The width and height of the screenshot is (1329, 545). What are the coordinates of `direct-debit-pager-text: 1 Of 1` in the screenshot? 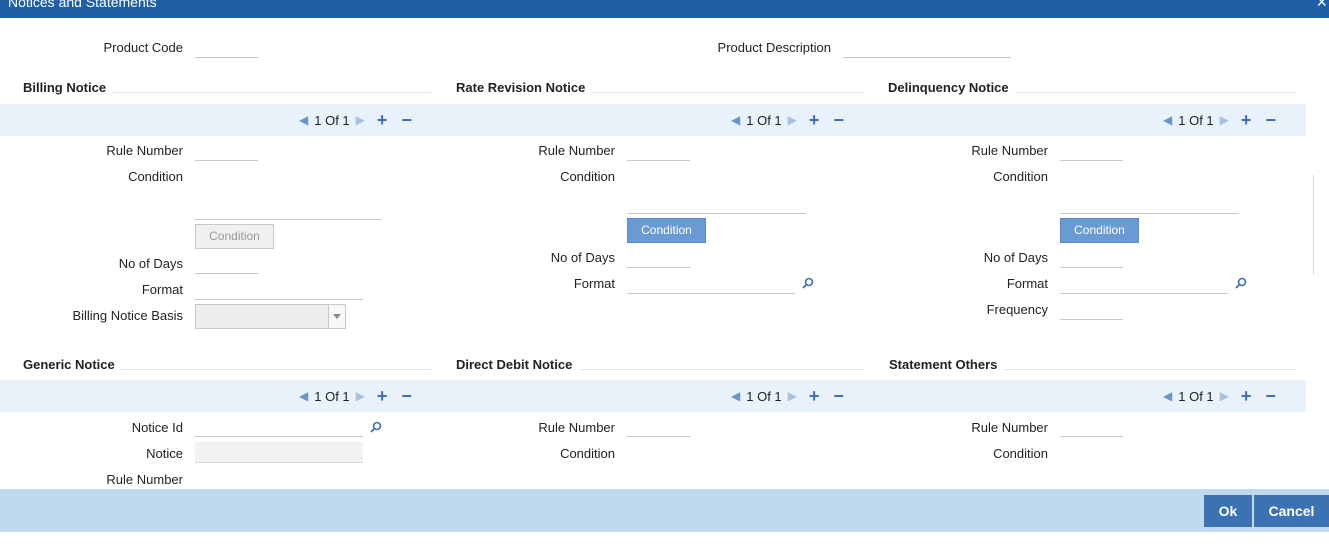 It's located at (764, 396).